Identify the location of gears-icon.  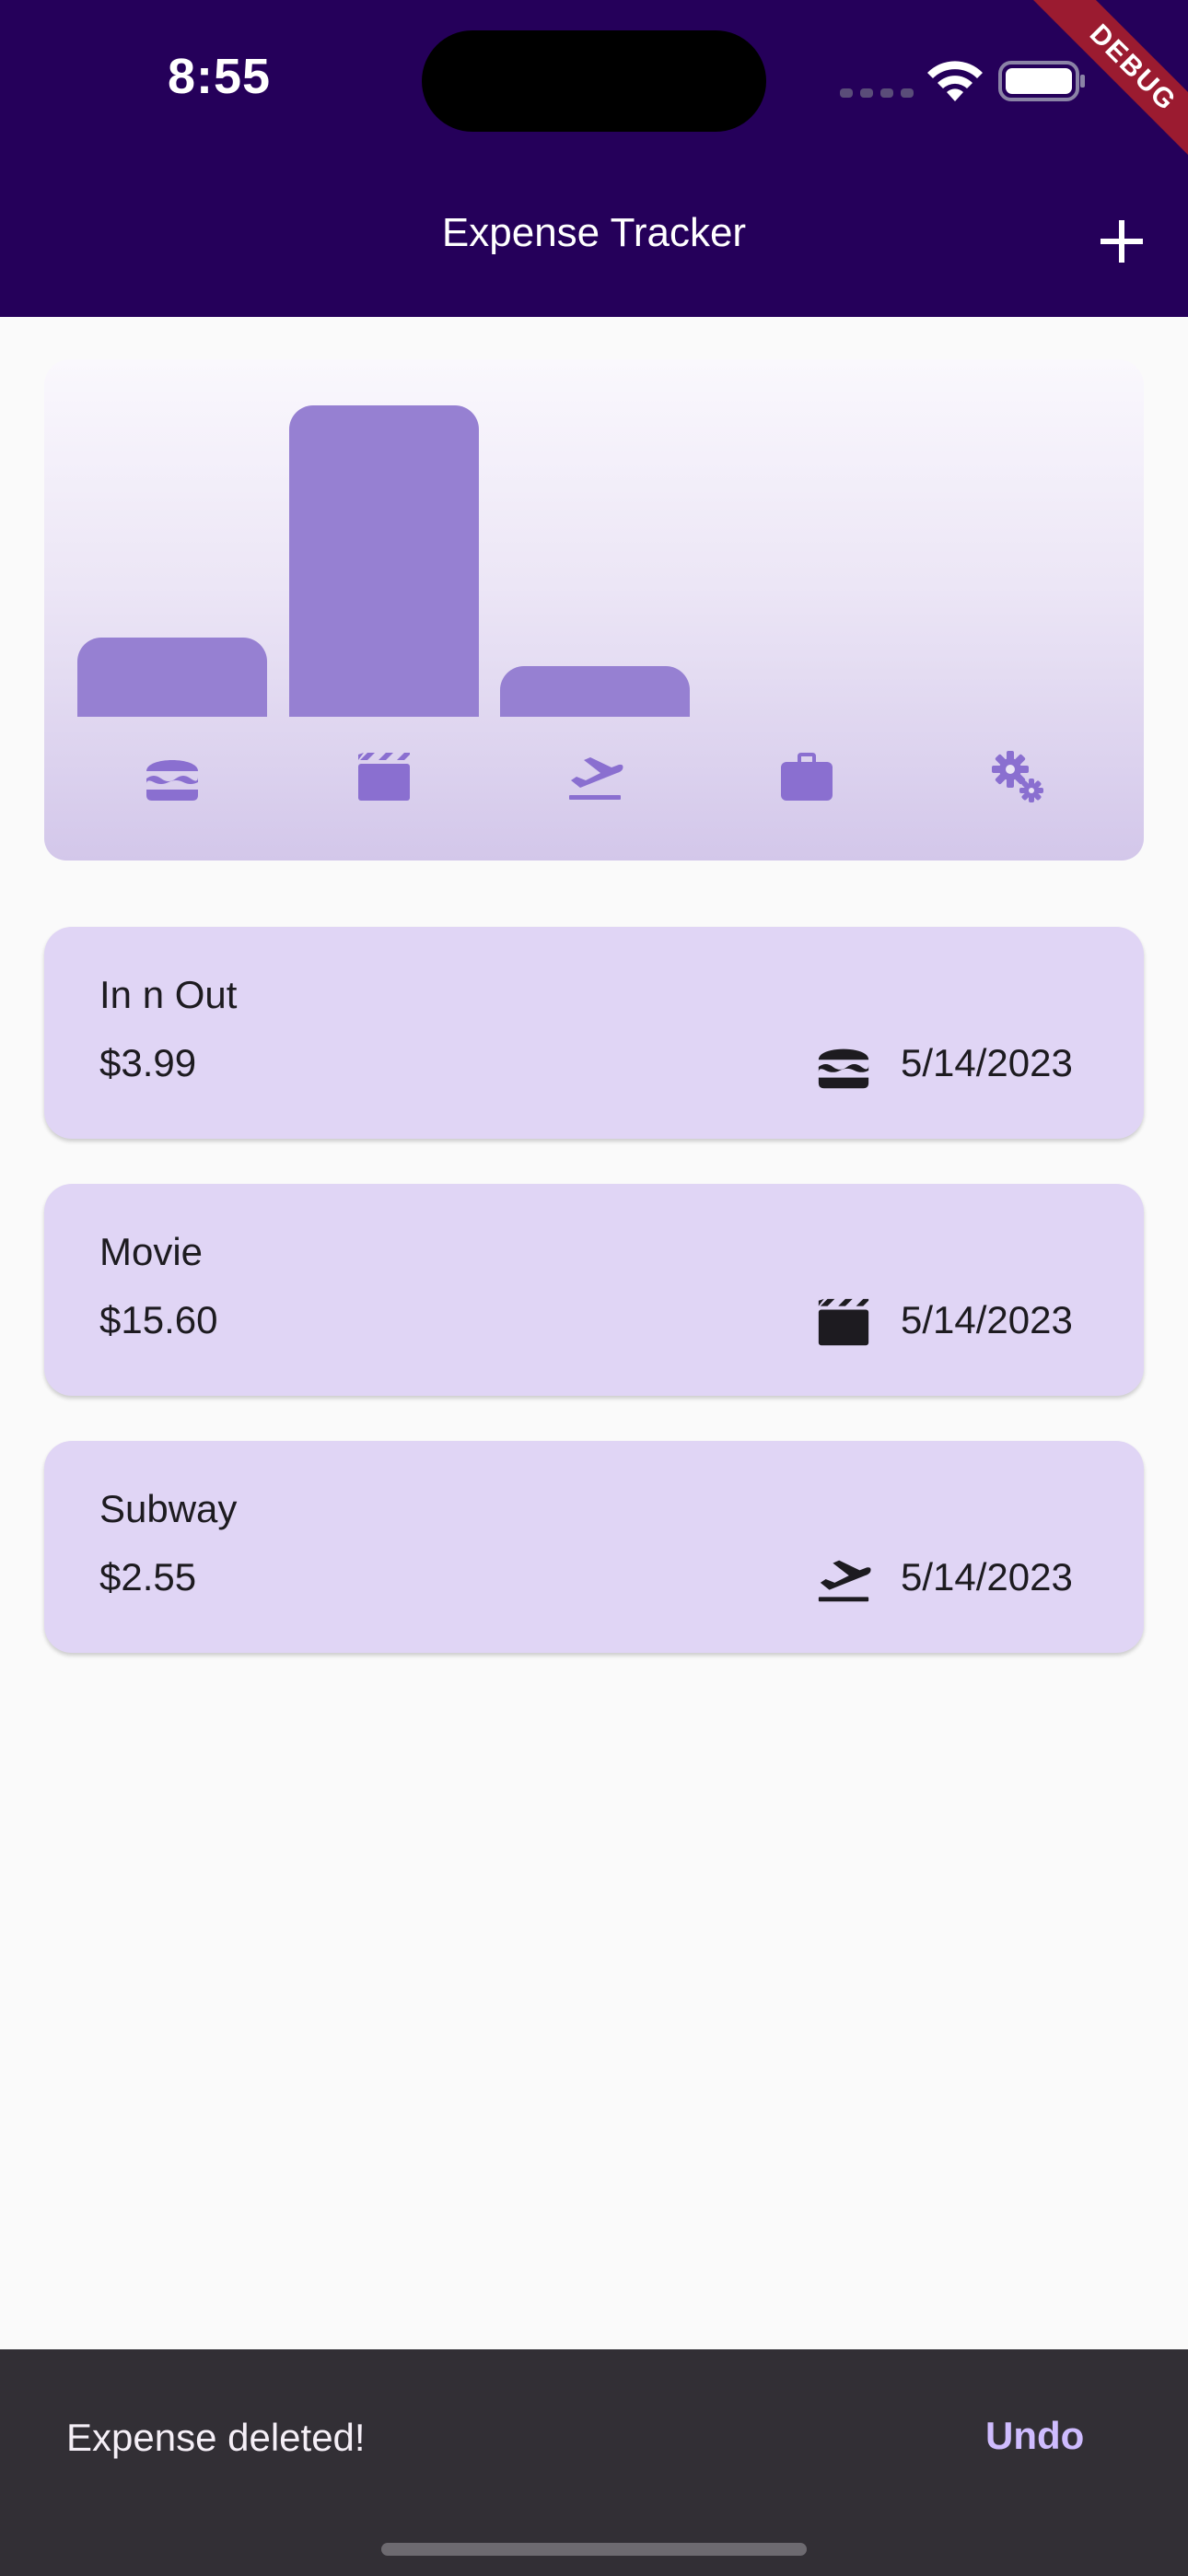
(1017, 776).